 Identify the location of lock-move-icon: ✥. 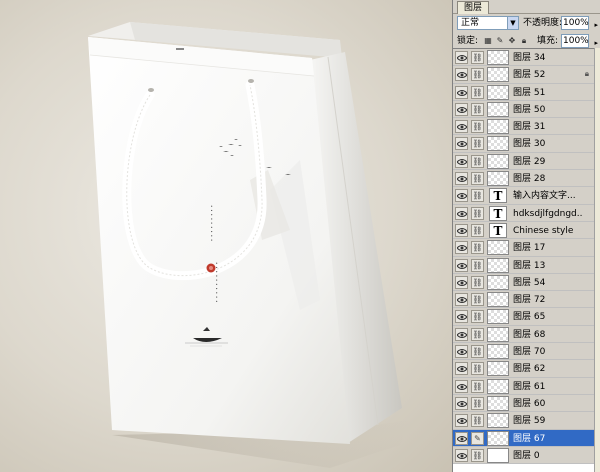
(512, 40).